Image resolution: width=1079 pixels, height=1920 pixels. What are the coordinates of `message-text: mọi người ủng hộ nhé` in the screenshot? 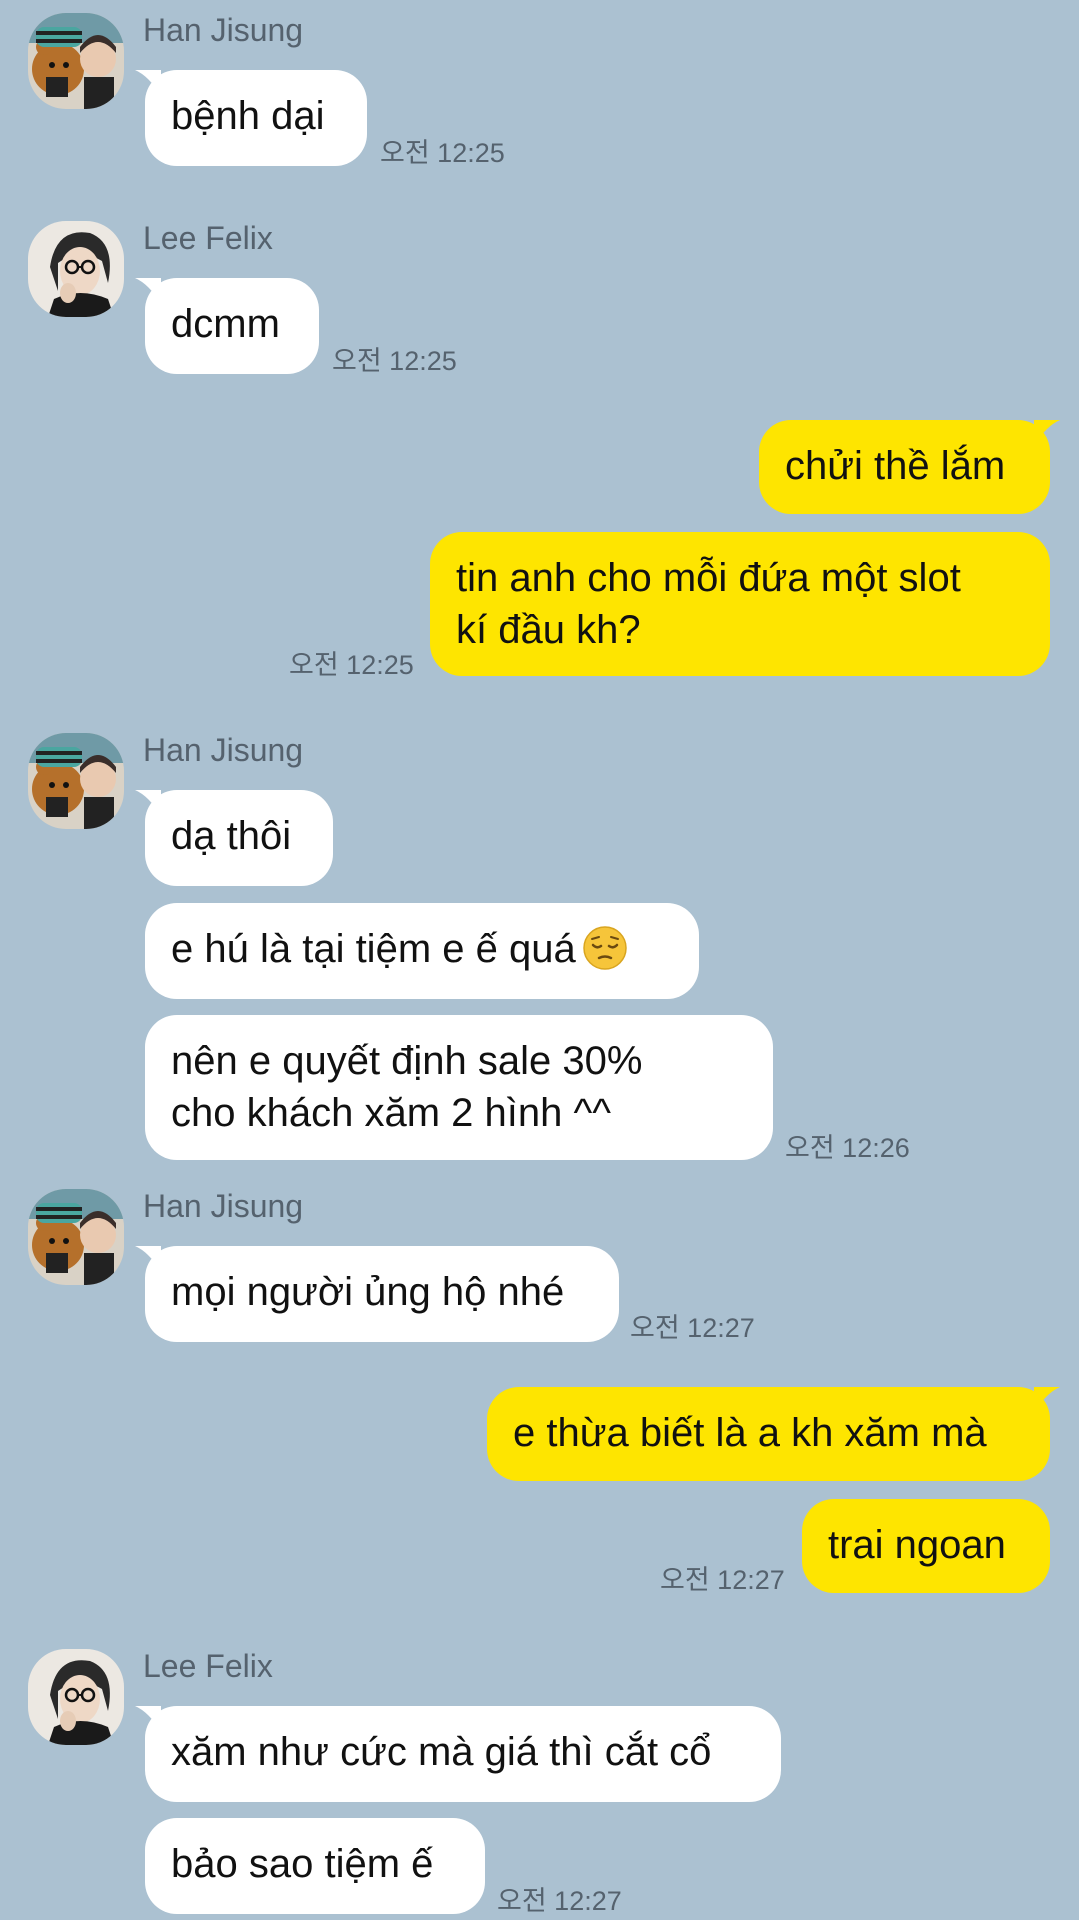 It's located at (368, 1292).